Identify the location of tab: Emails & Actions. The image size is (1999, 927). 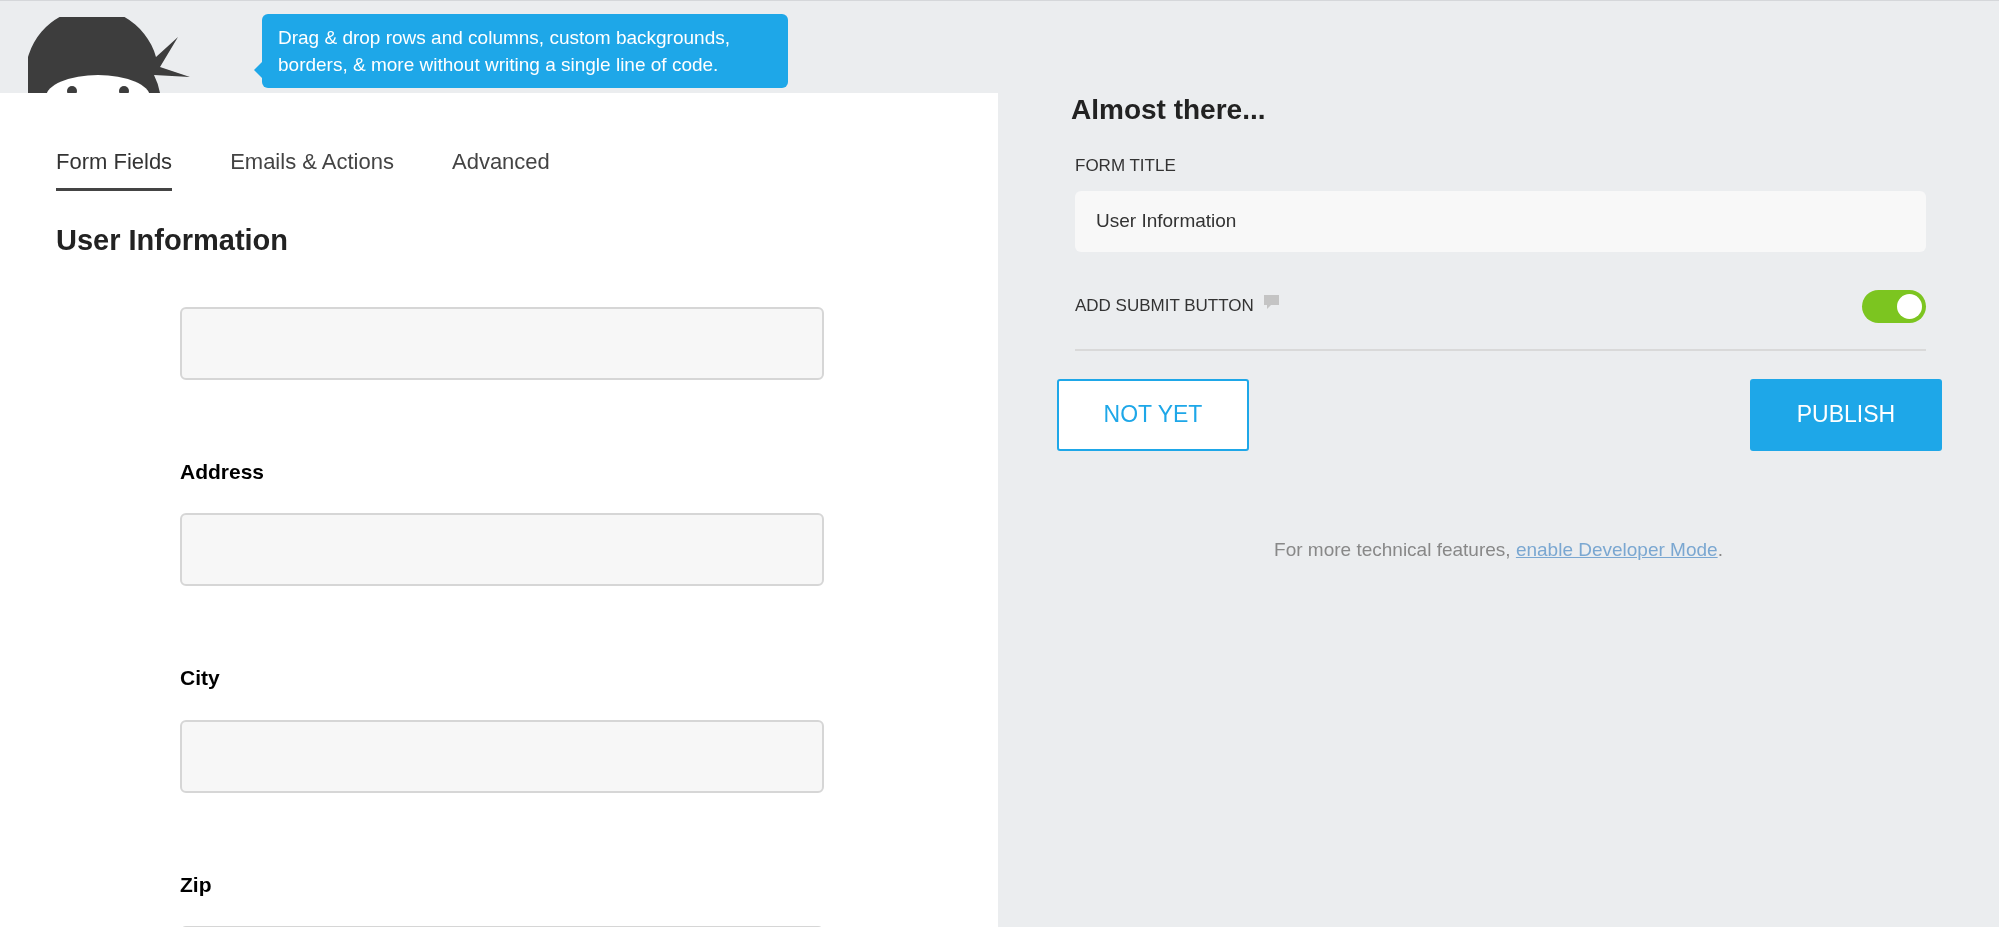
(312, 168).